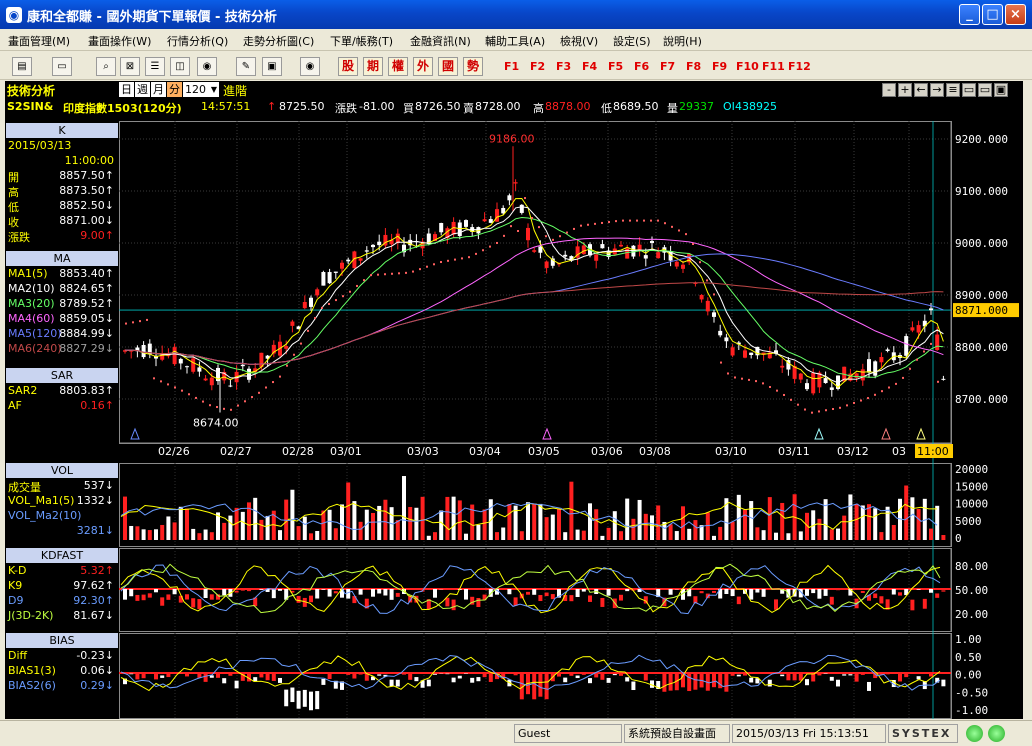  I want to click on vol-section-title: VOL, so click(62, 470).